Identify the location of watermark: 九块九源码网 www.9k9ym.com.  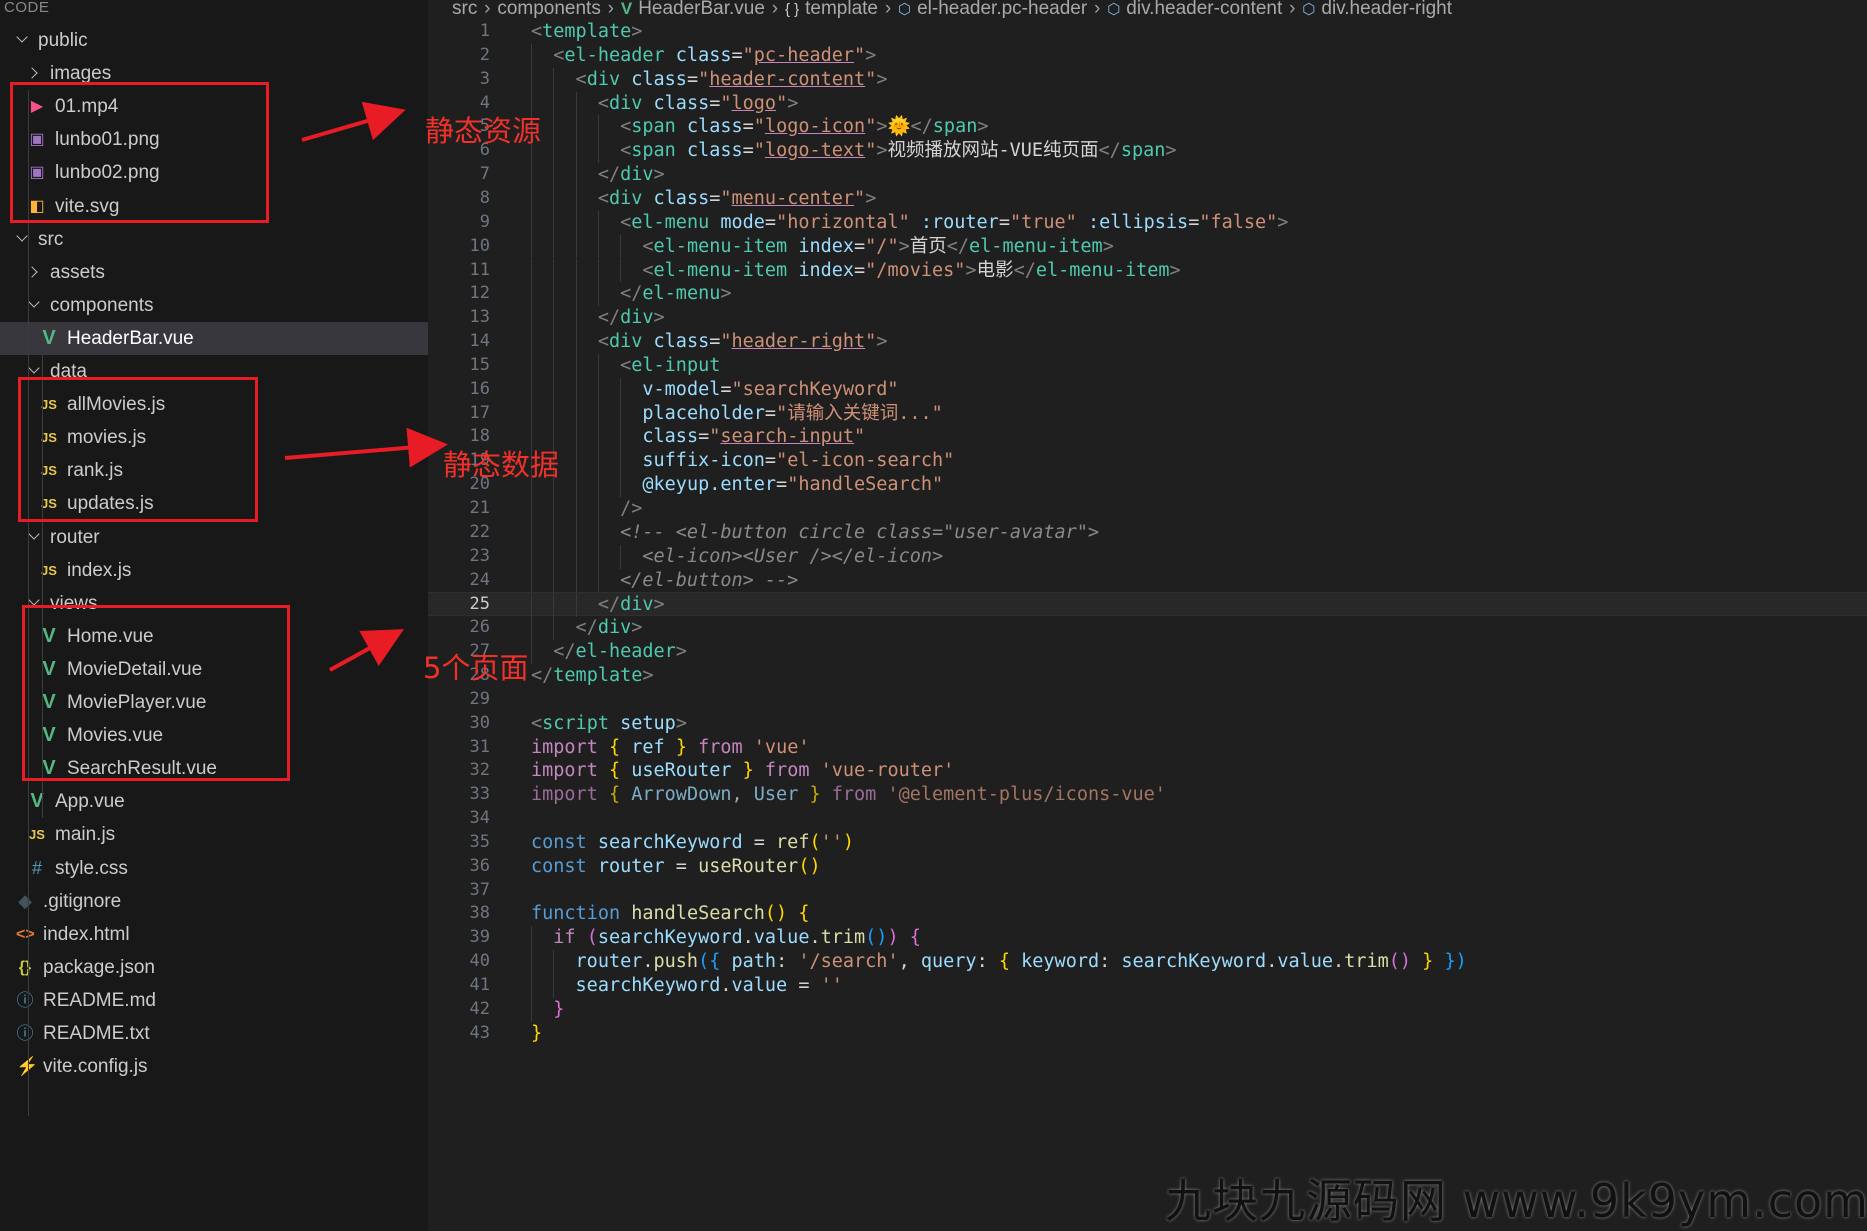
(1516, 1201).